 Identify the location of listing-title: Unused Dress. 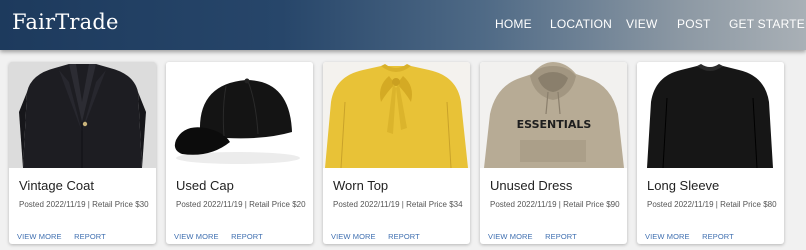
(531, 185).